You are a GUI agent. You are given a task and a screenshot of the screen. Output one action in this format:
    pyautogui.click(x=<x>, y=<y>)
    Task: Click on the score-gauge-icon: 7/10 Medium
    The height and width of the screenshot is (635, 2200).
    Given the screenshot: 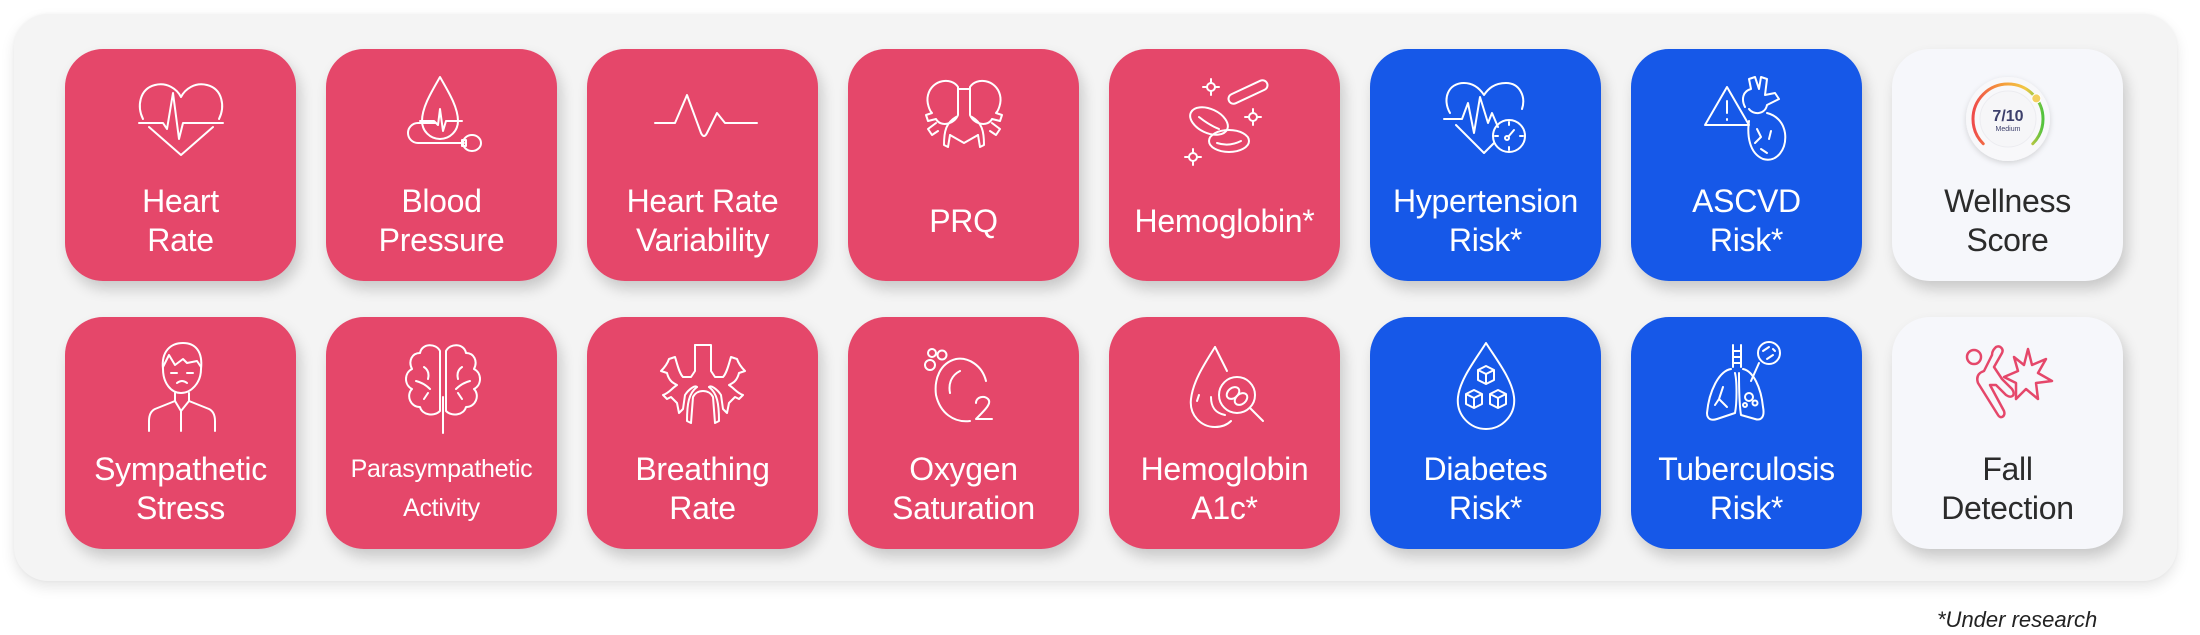 What is the action you would take?
    pyautogui.click(x=2008, y=119)
    